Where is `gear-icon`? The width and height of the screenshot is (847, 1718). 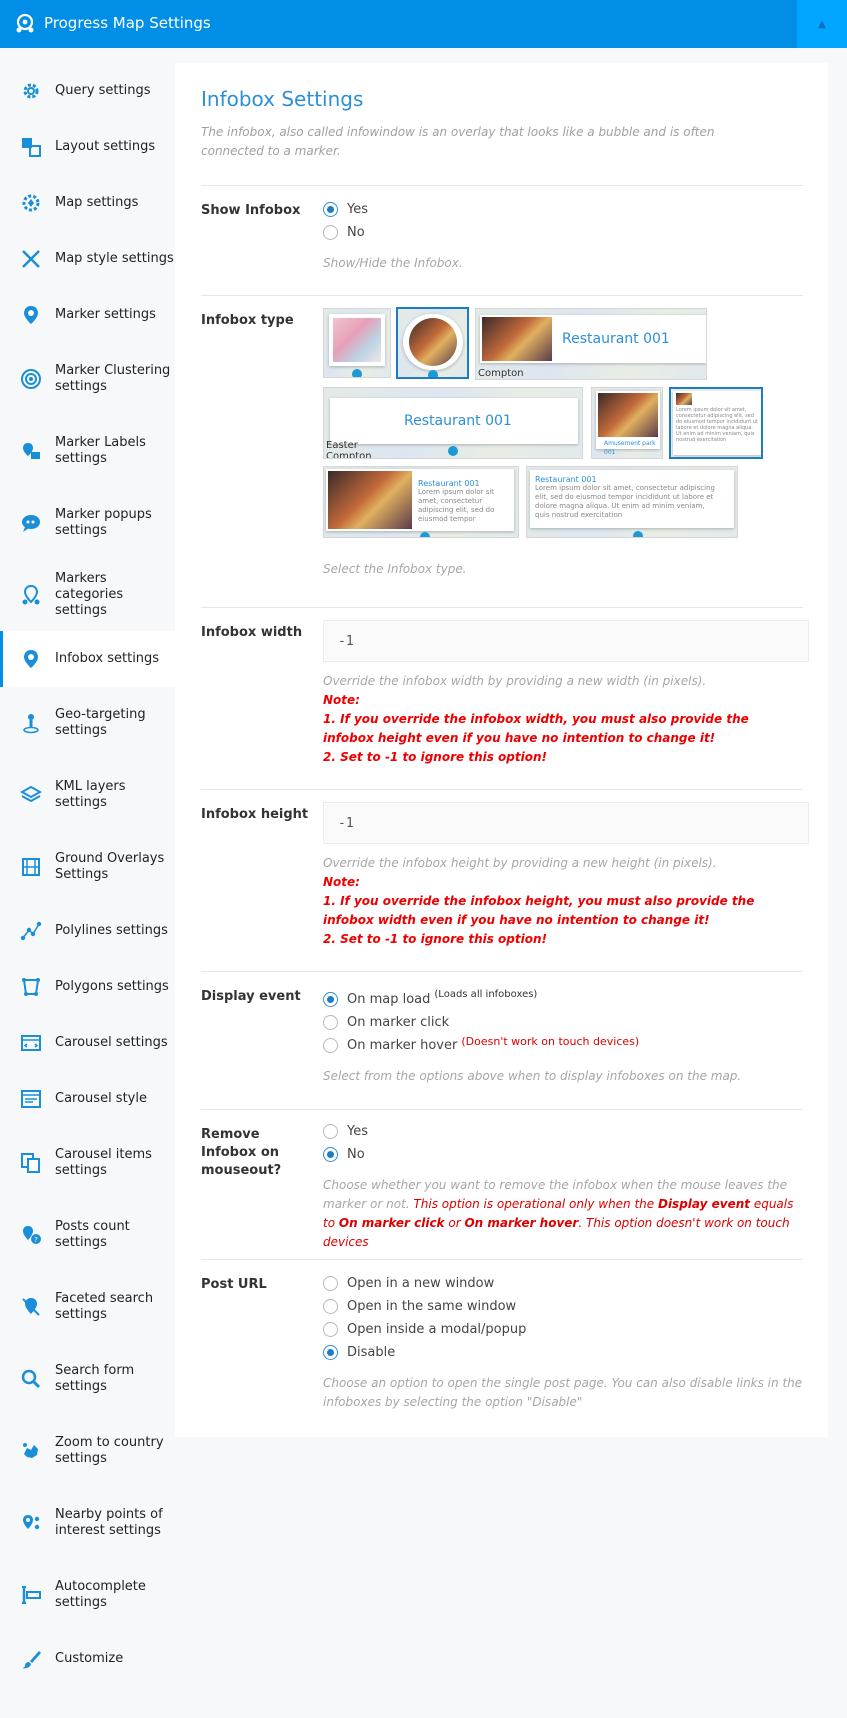
gear-icon is located at coordinates (31, 91).